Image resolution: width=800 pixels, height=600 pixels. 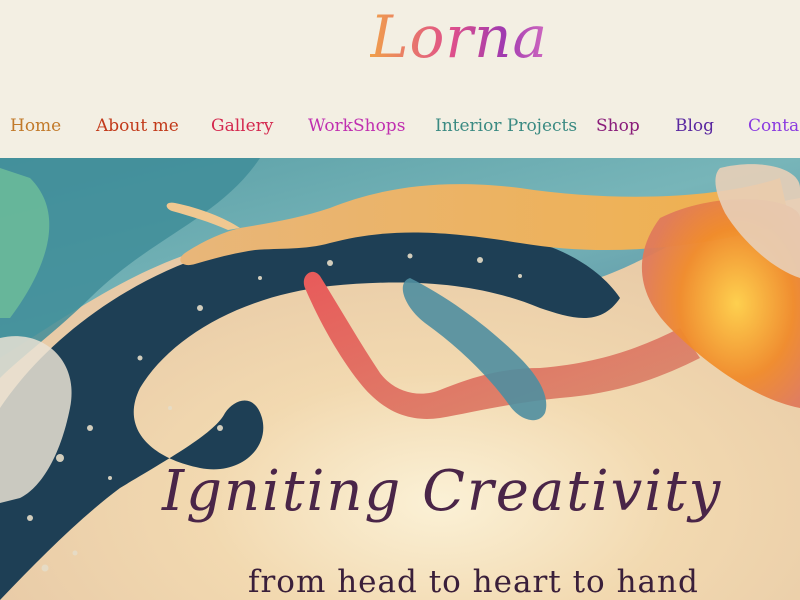 I want to click on hero-title: Igniting Creativity, so click(x=442, y=491).